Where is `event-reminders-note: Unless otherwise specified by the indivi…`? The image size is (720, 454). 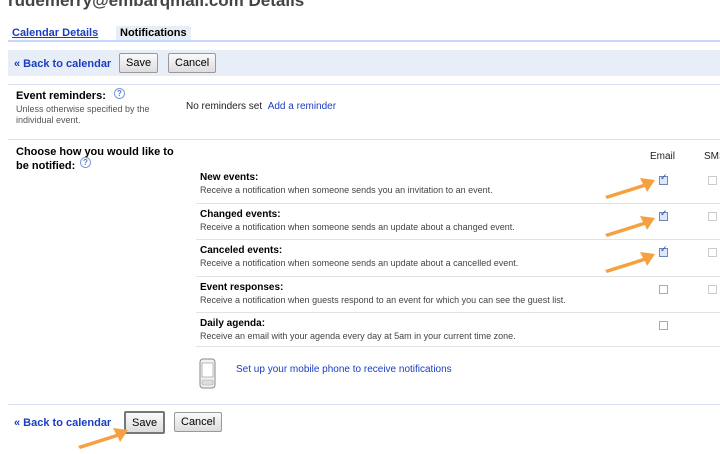
event-reminders-note: Unless otherwise specified by the indivi… is located at coordinates (83, 114).